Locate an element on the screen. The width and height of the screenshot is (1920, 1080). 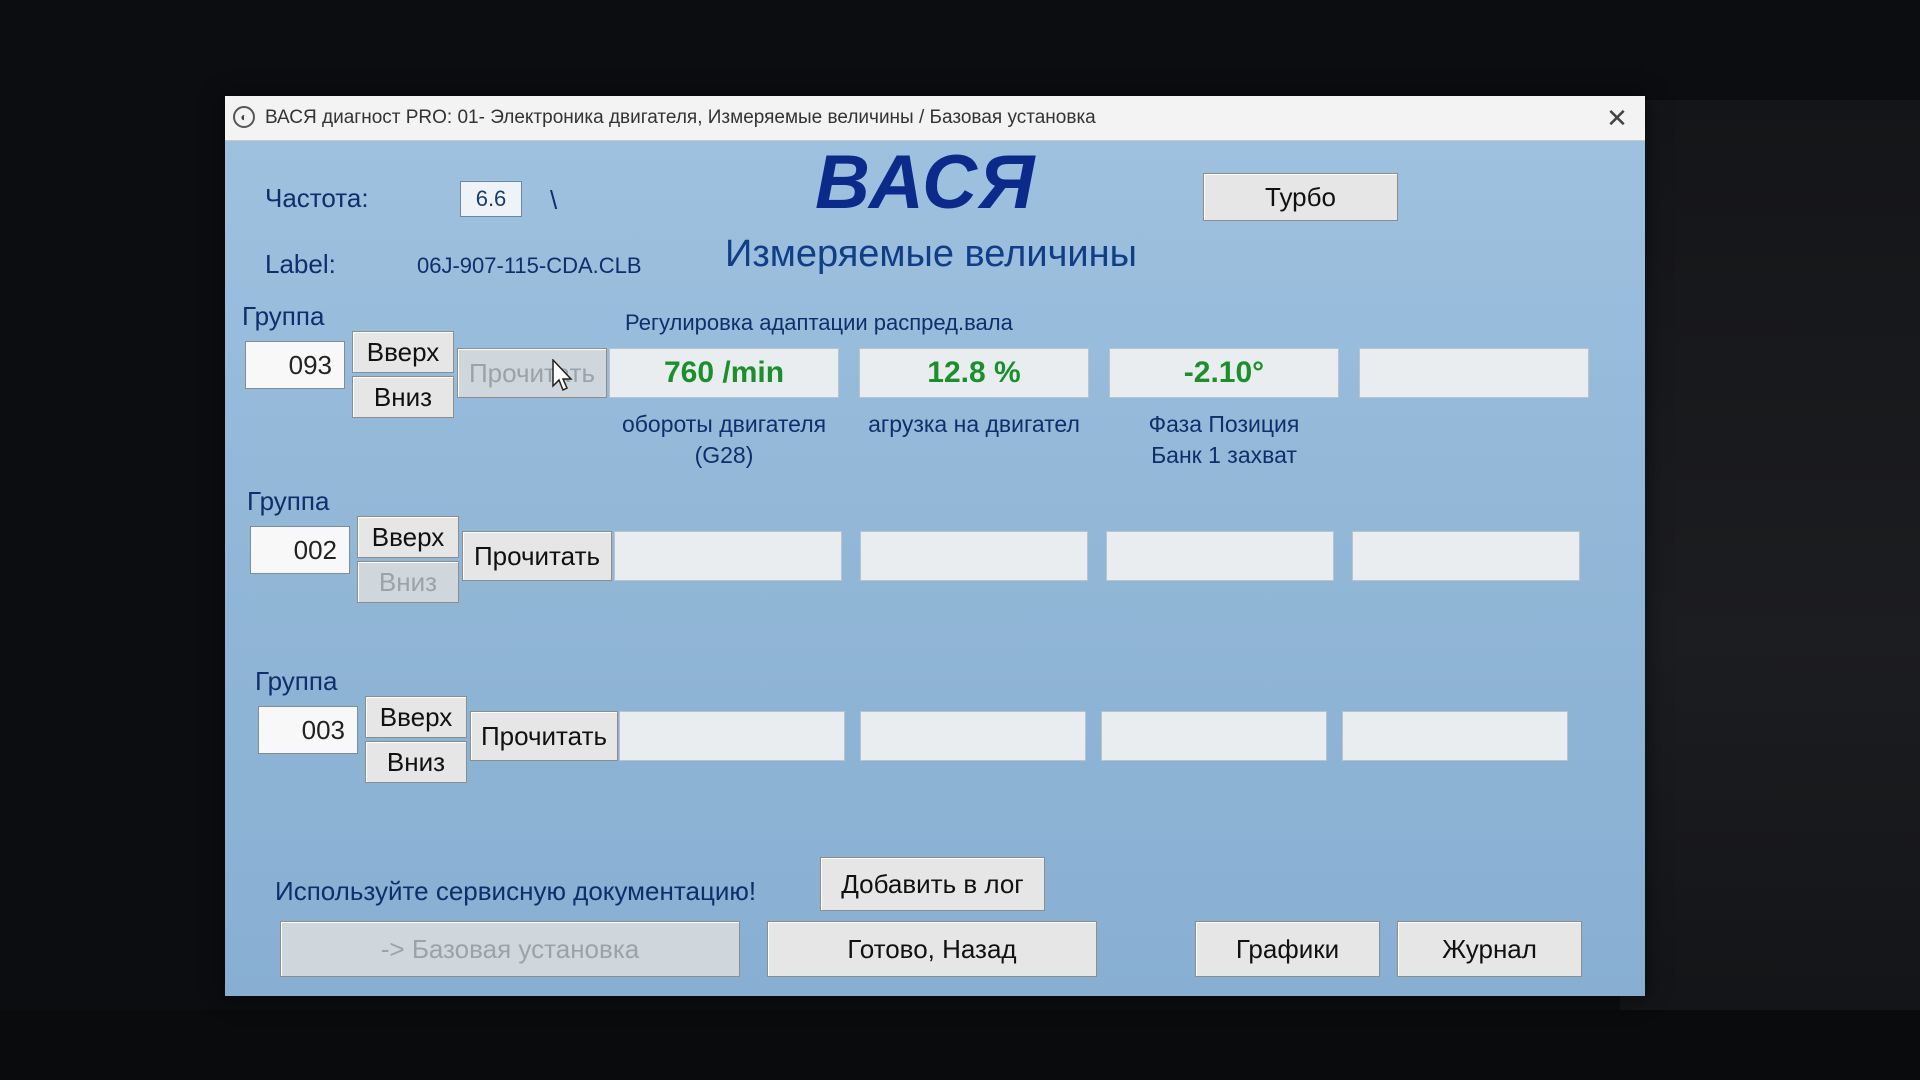
group-3-number: 003 is located at coordinates (308, 730).